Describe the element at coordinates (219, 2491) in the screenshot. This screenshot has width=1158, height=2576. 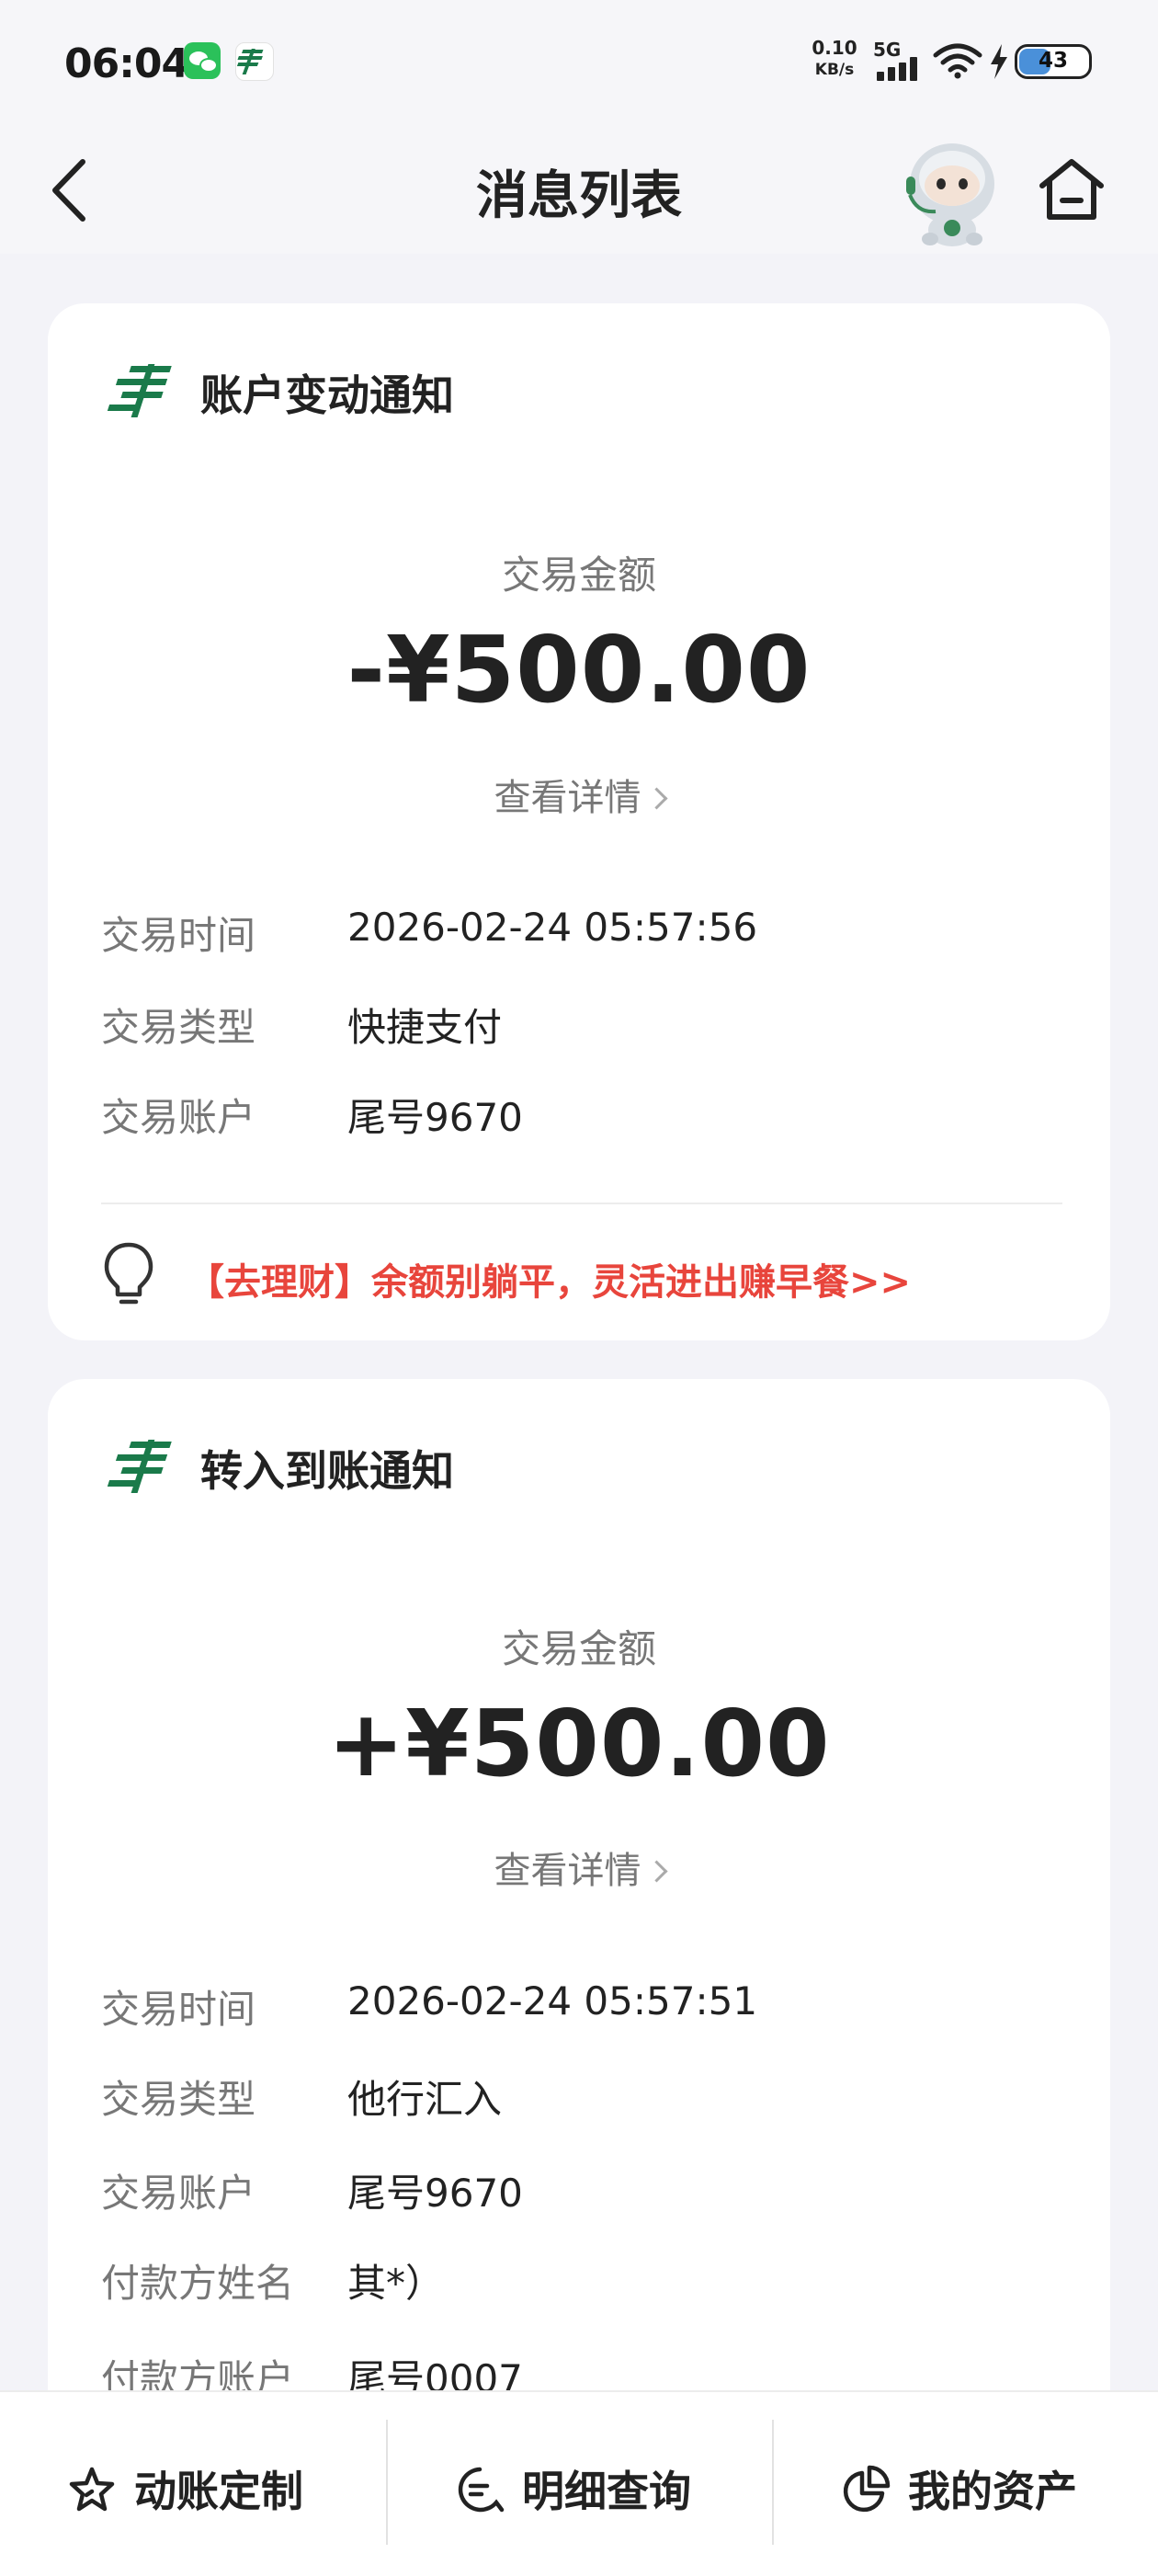
I see `tab-label: 动账定制` at that location.